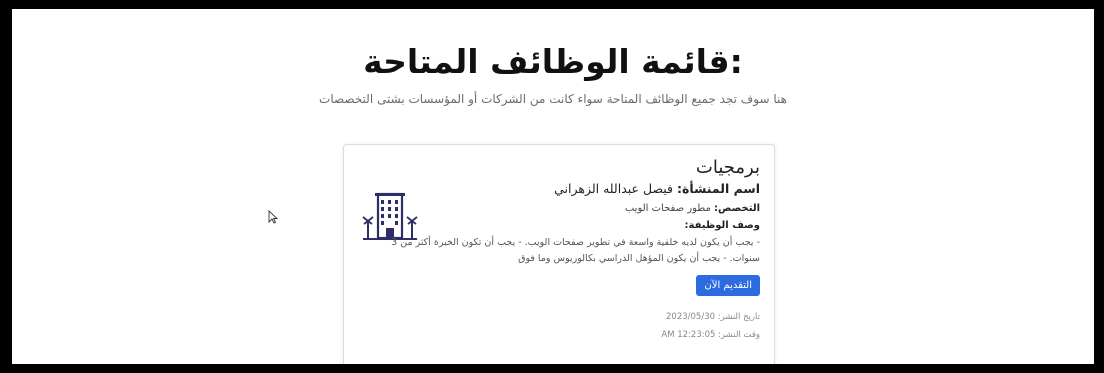  Describe the element at coordinates (728, 285) in the screenshot. I see `apply-now-button: التقديم الآن` at that location.